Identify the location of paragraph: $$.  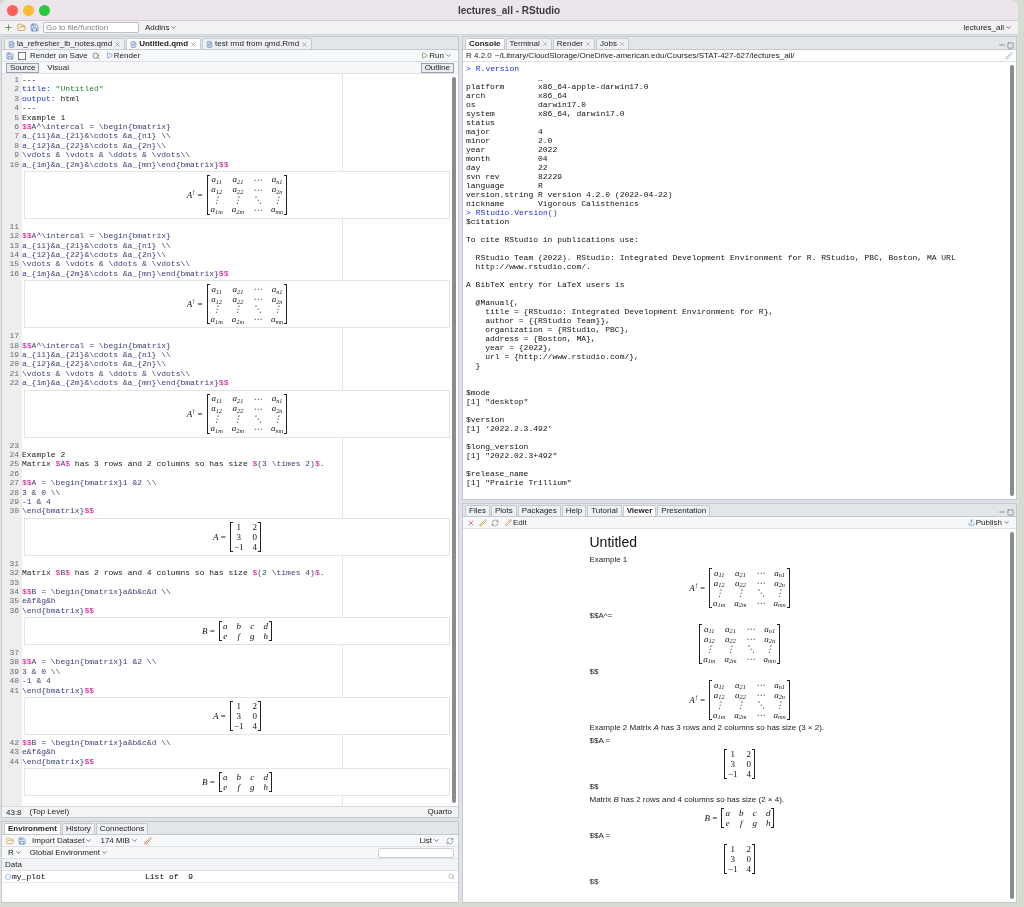
(594, 672).